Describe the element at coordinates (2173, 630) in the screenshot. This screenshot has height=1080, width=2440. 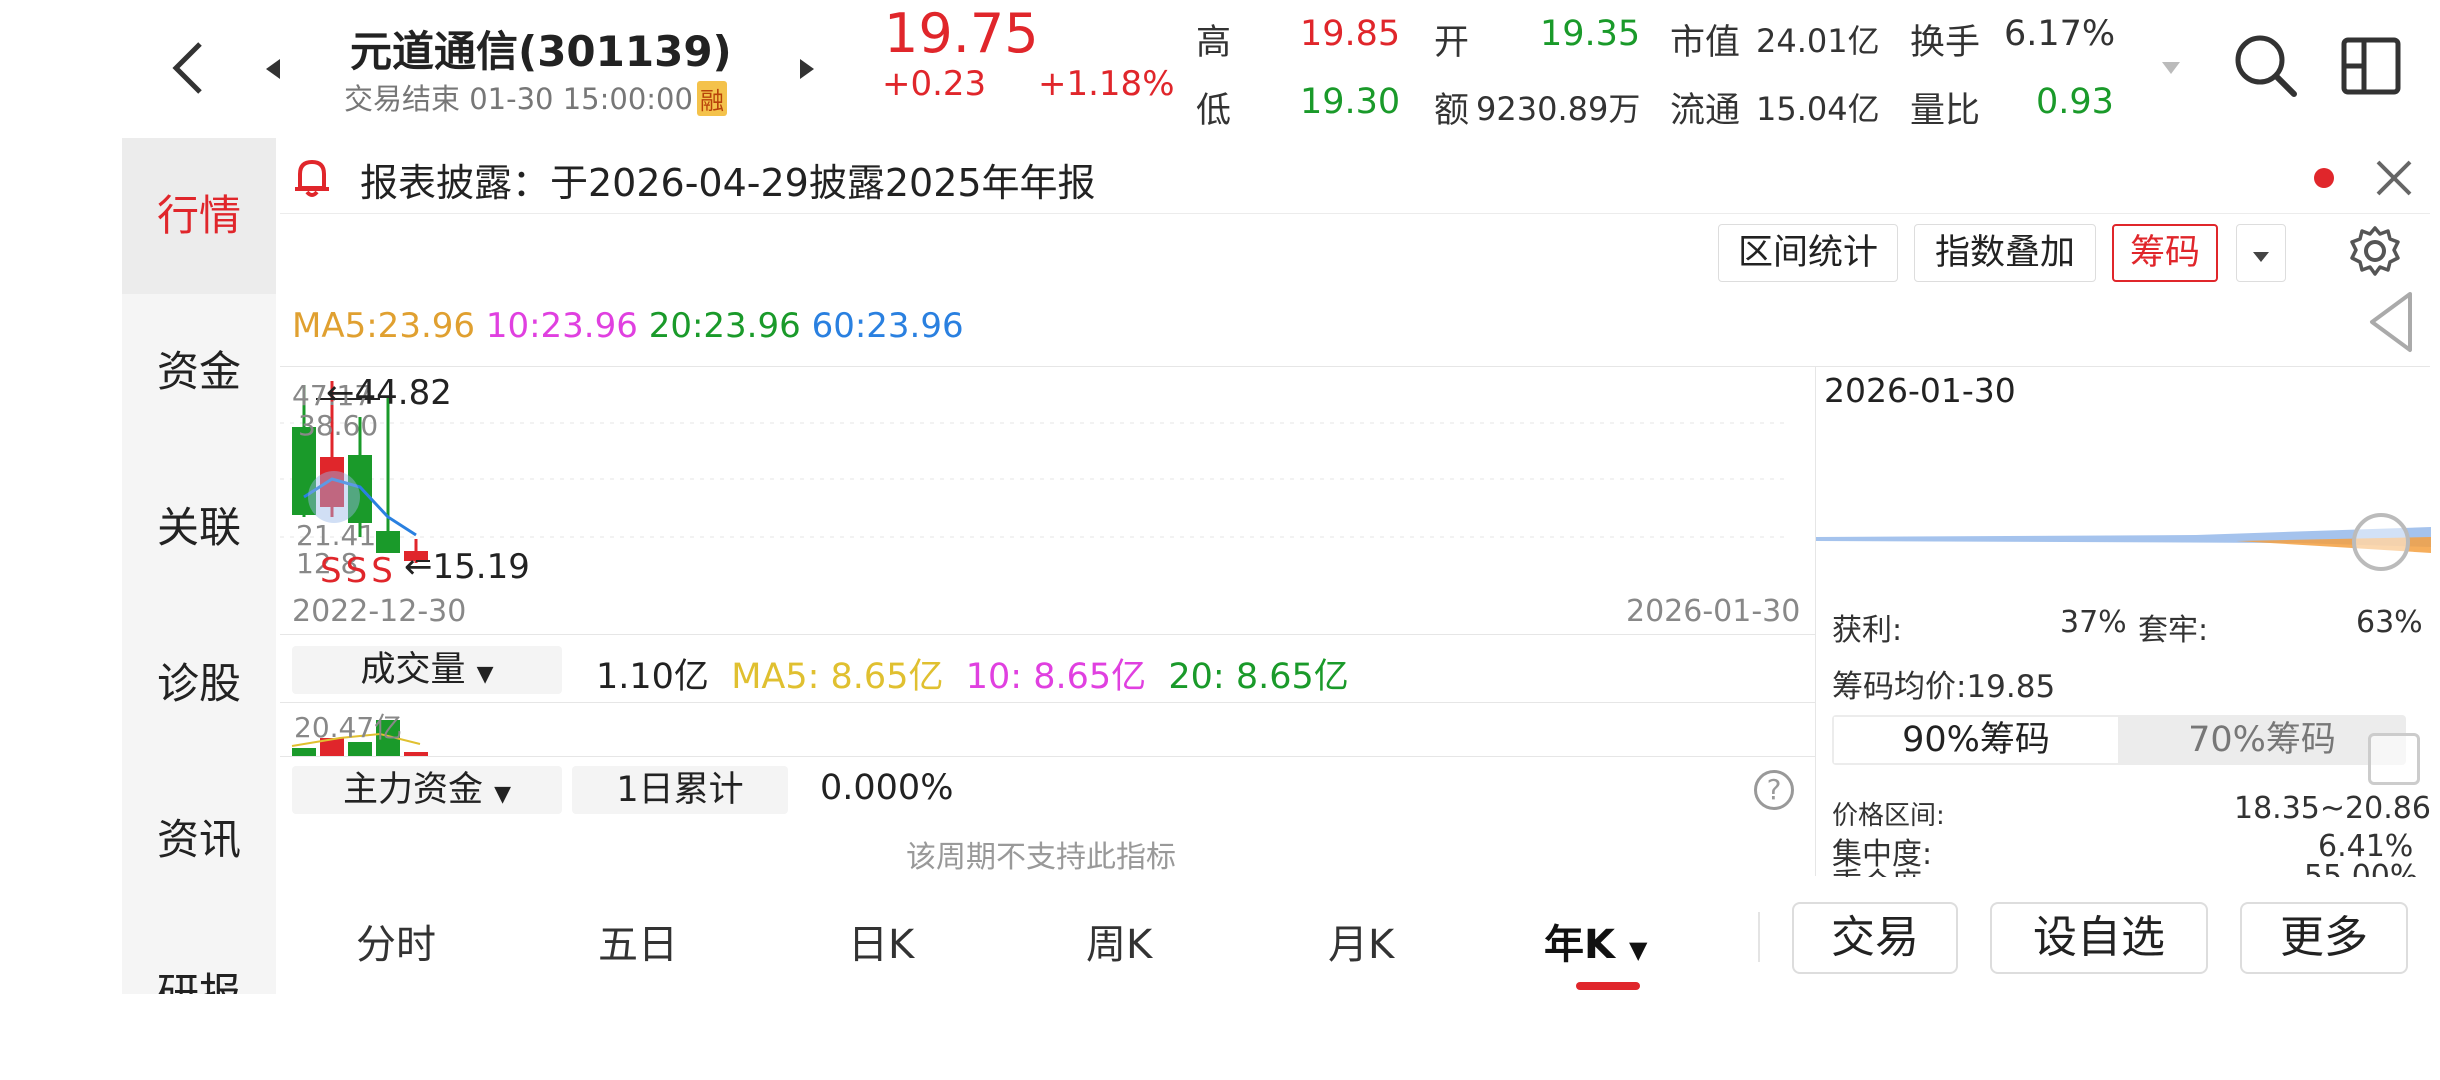
I see `trapped-label: 套牢:` at that location.